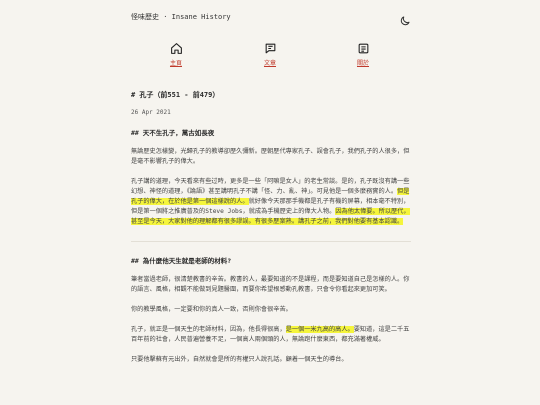 The height and width of the screenshot is (405, 540). Describe the element at coordinates (181, 261) in the screenshot. I see `section-heading-2: ## 為什麼他天生就是老師的材料?` at that location.